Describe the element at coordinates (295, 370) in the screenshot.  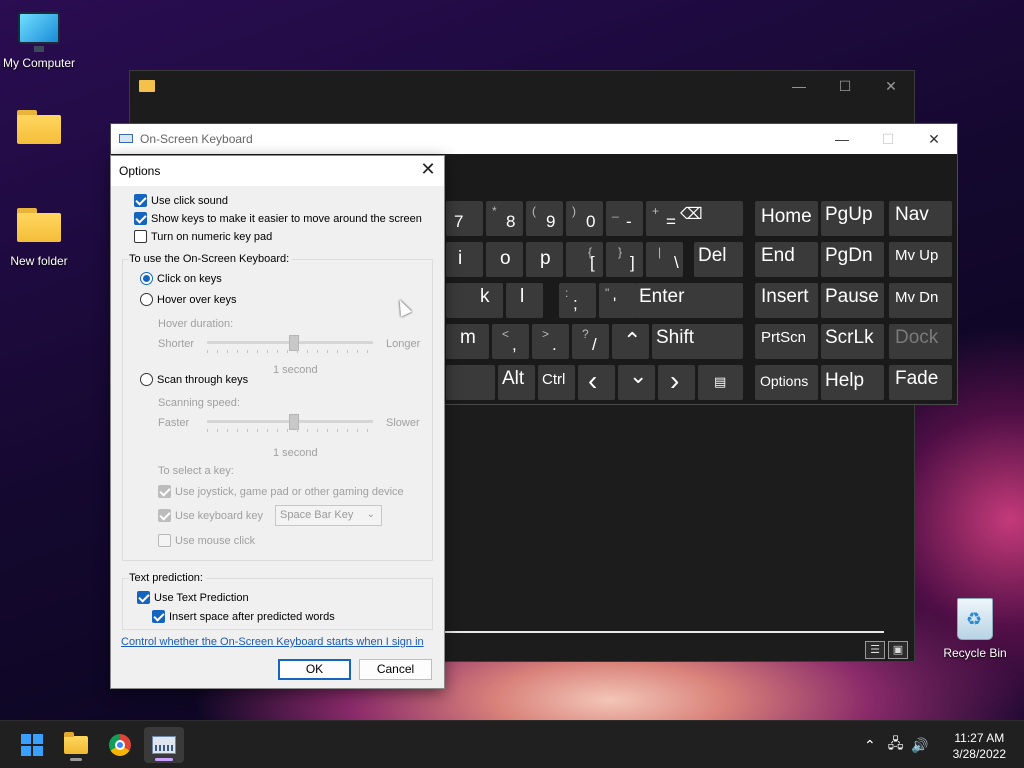
I see `hover-duration-value: 1 second` at that location.